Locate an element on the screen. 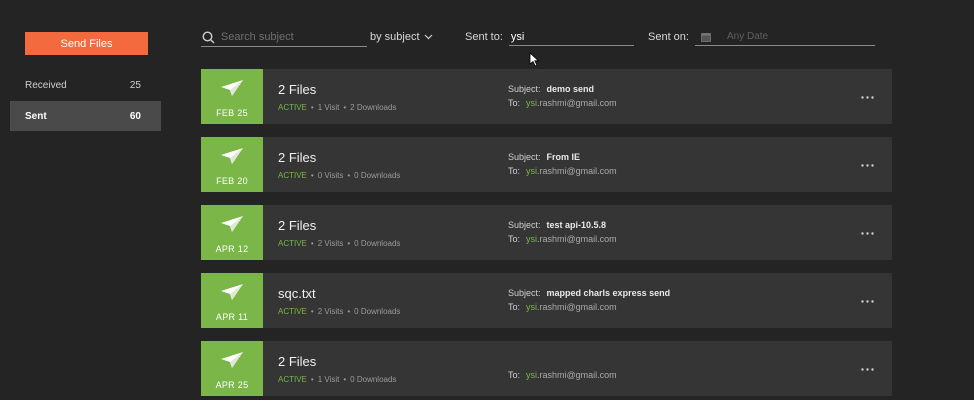  download-count: 2 Downloads is located at coordinates (373, 107).